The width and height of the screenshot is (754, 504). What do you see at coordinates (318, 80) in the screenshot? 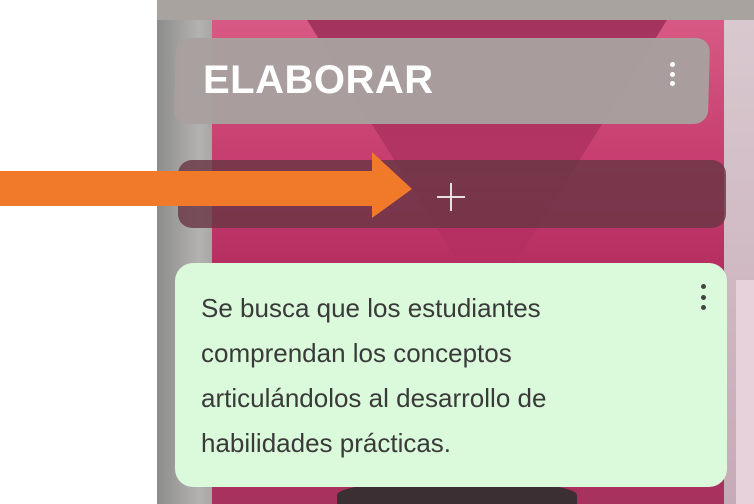
I see `column-title: ELABORAR` at bounding box center [318, 80].